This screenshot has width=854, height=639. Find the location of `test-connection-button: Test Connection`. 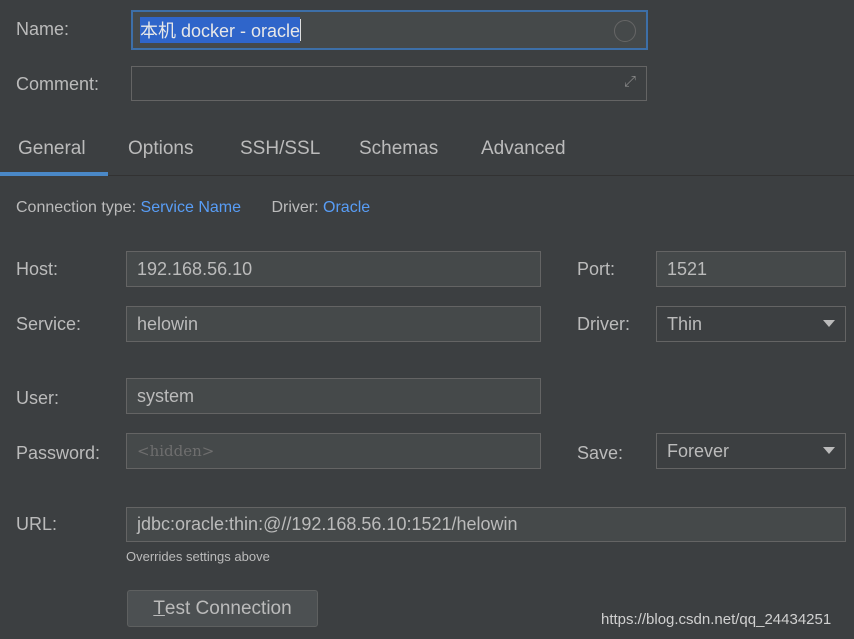

test-connection-button: Test Connection is located at coordinates (222, 608).